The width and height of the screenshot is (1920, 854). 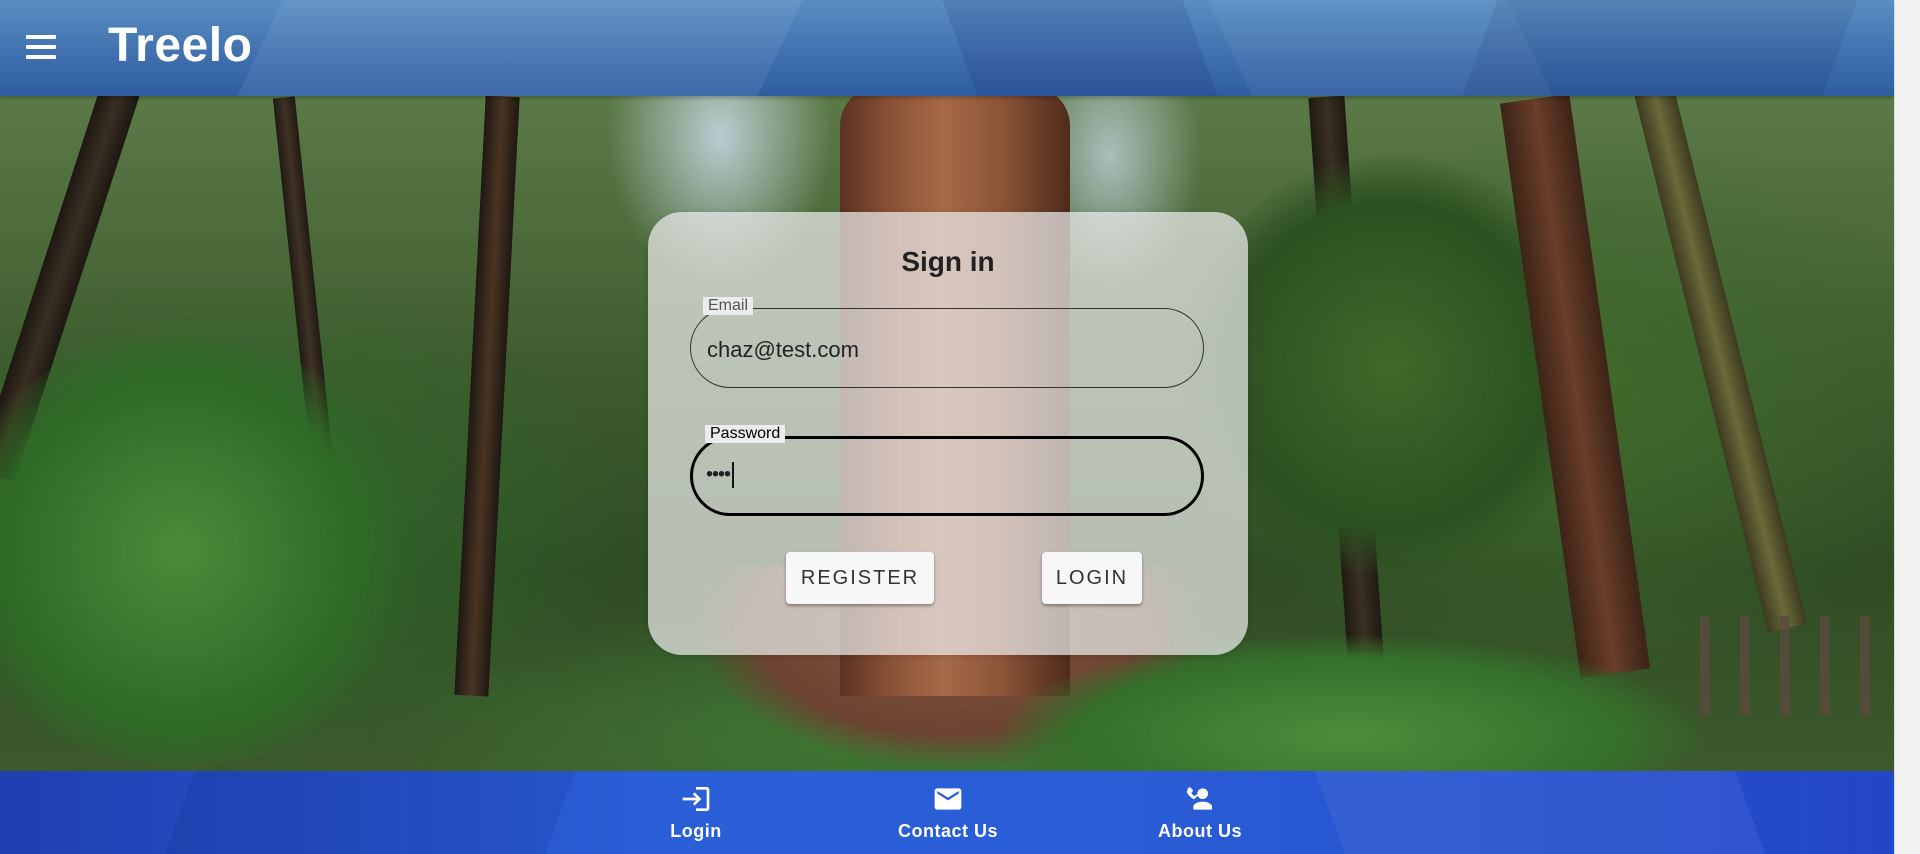 I want to click on bottom-navigation: Login Contact Us About Us, so click(x=947, y=812).